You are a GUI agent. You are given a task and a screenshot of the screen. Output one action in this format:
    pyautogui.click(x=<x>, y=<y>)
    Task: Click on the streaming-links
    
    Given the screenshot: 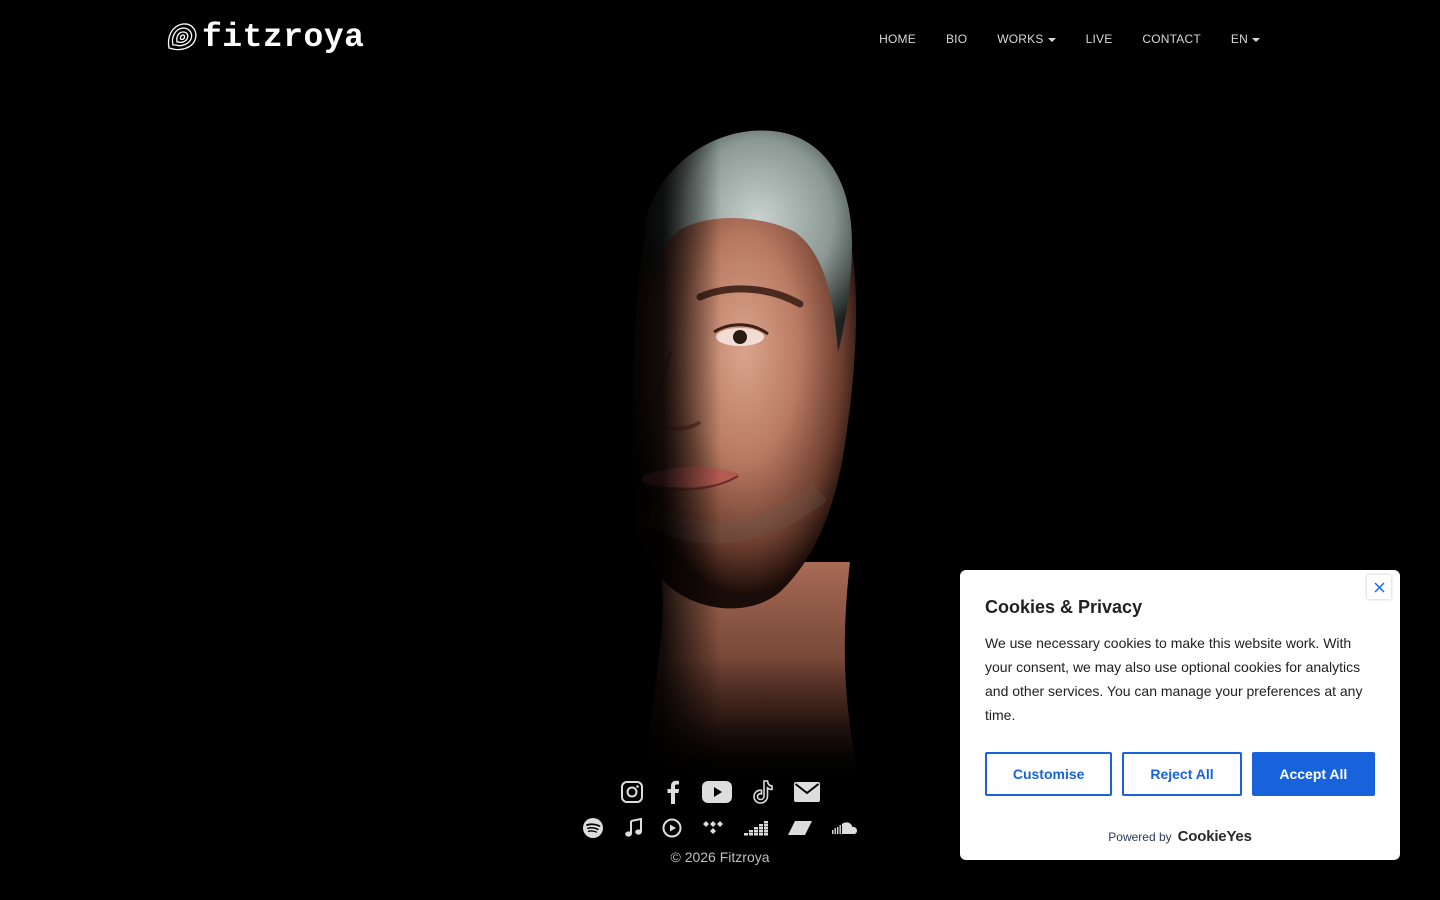 What is the action you would take?
    pyautogui.click(x=720, y=828)
    